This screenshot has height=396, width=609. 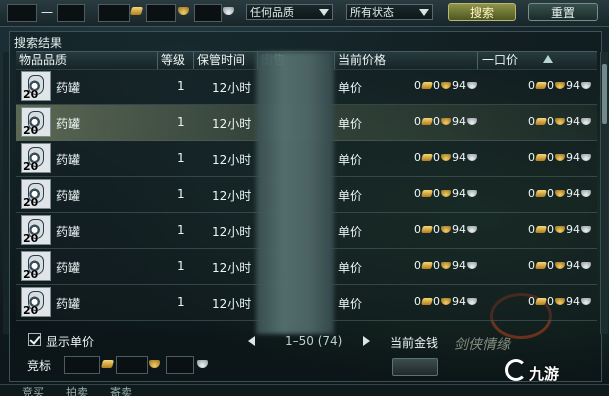 What do you see at coordinates (389, 12) in the screenshot?
I see `status-dropdown: 所有状态` at bounding box center [389, 12].